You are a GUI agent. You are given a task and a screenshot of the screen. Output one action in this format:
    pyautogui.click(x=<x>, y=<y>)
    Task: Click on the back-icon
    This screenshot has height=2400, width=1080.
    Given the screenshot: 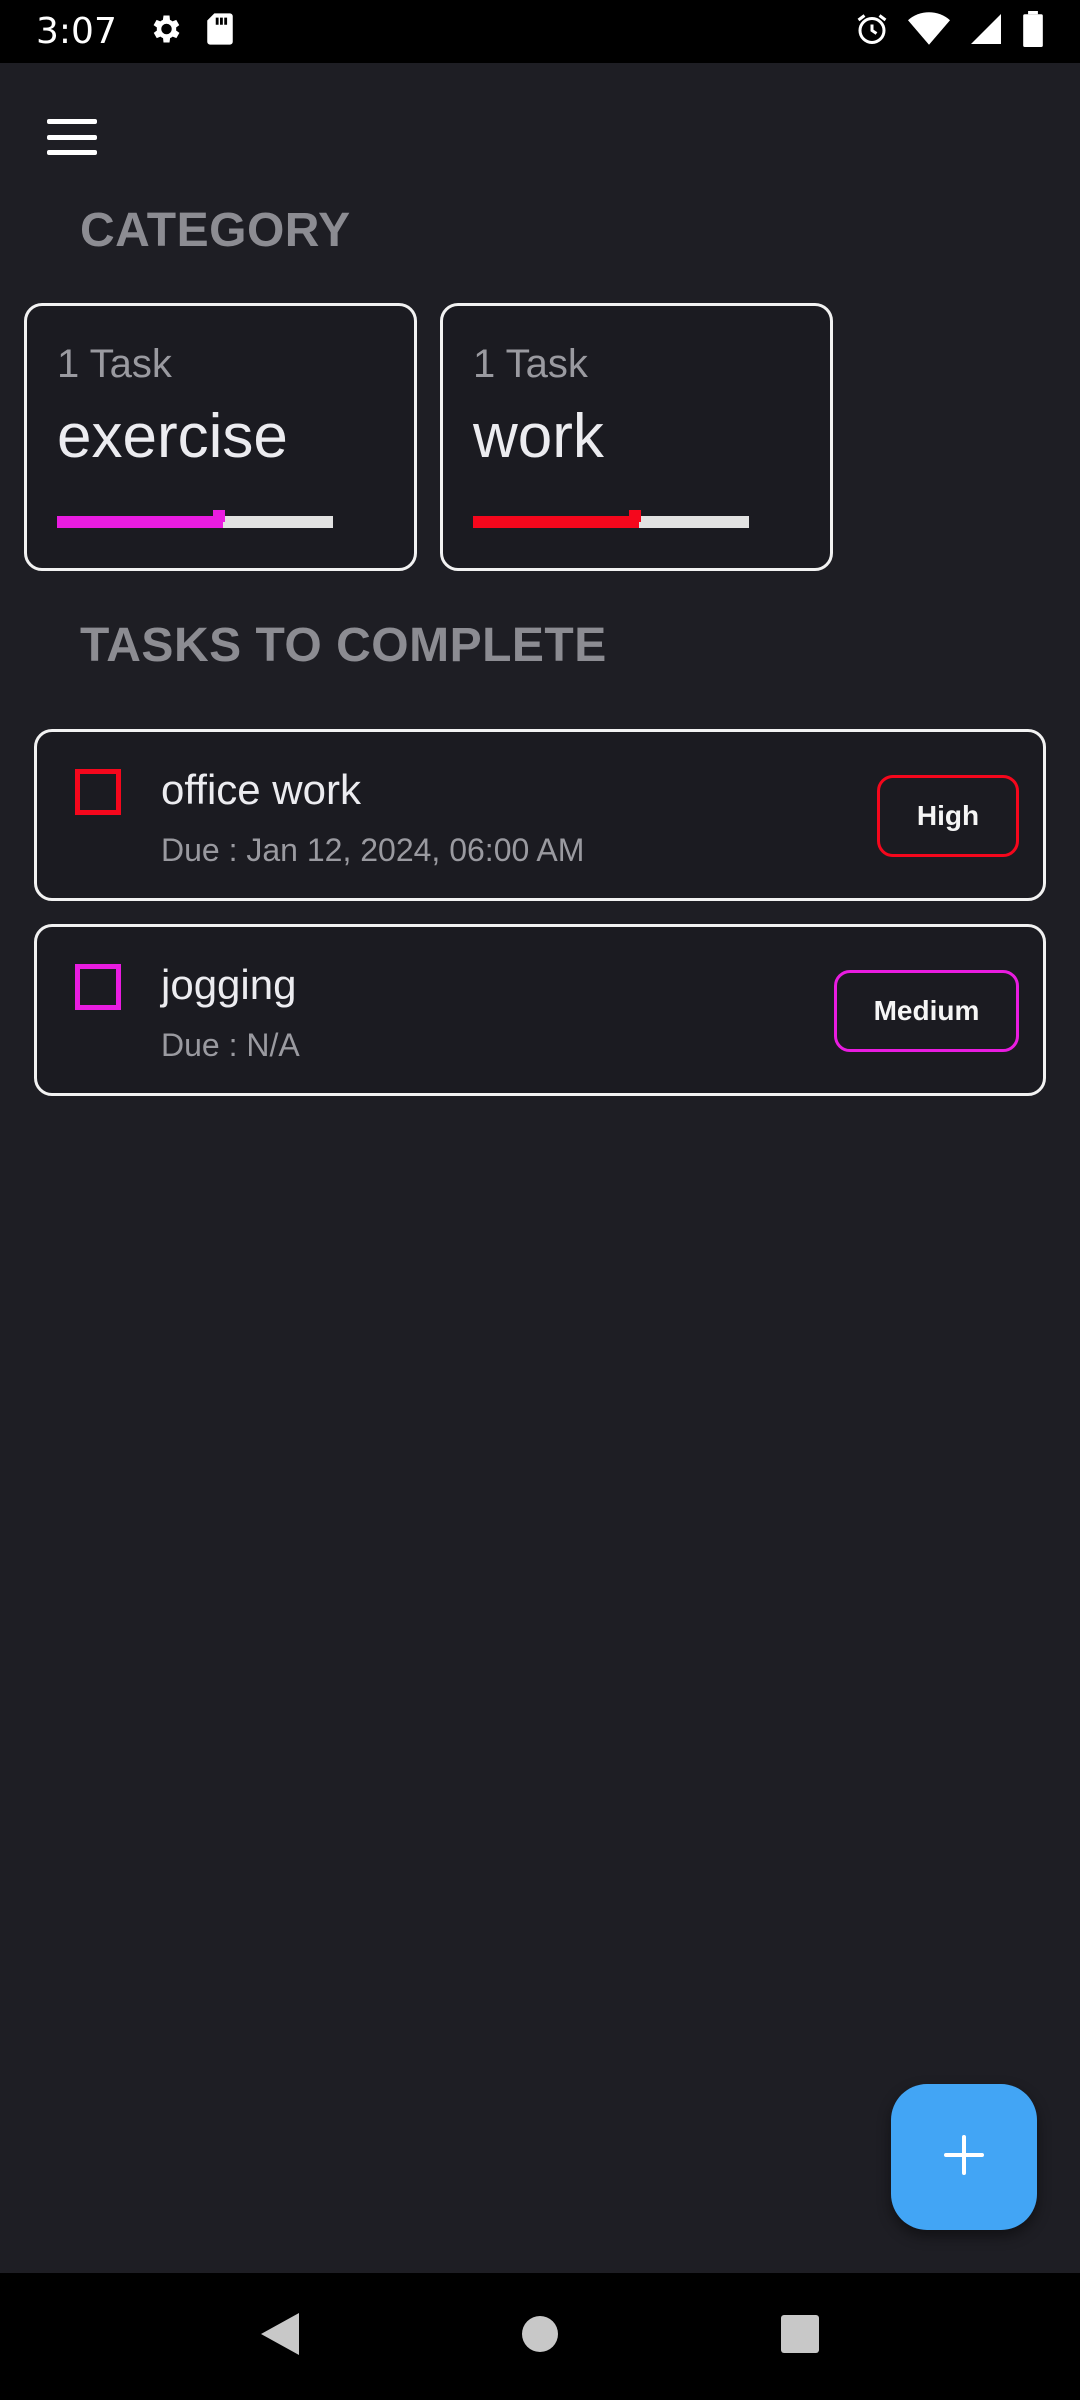 What is the action you would take?
    pyautogui.click(x=280, y=2336)
    